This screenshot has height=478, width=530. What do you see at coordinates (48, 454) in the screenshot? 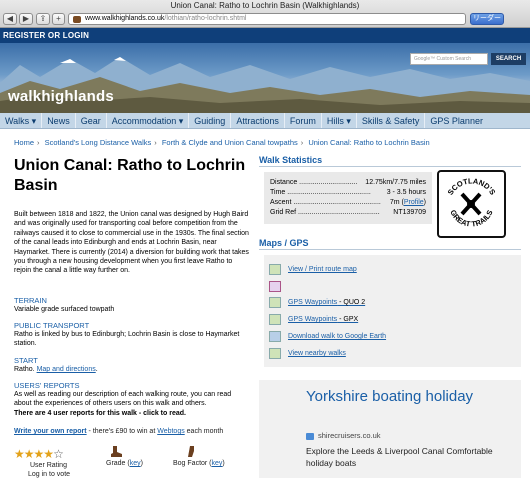
I see `half-star-icon: ★` at bounding box center [48, 454].